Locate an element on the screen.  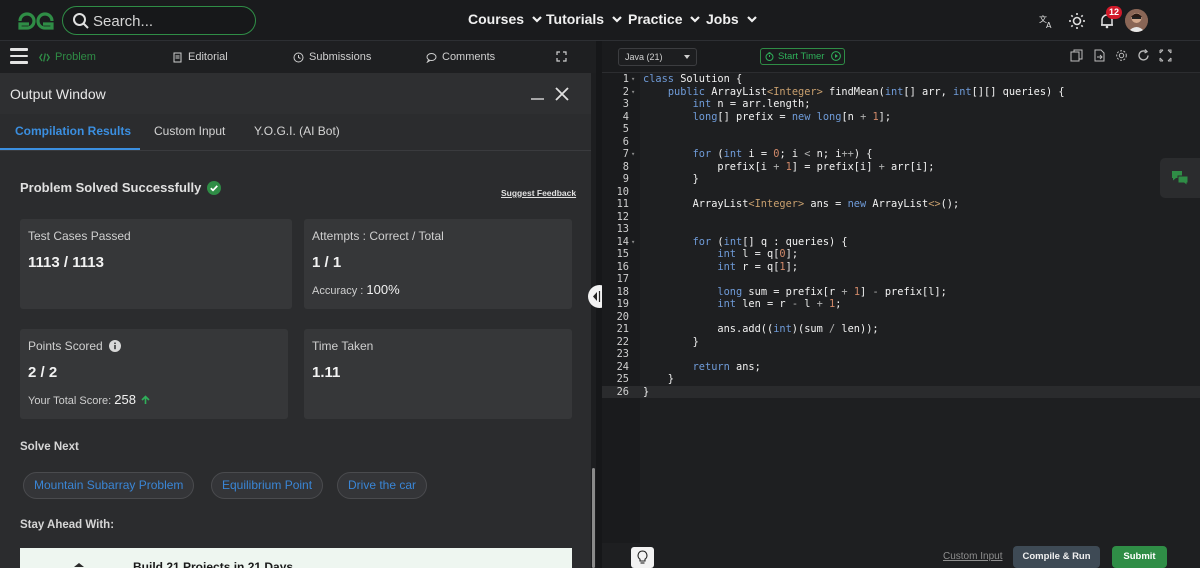
chat-button is located at coordinates (1180, 178).